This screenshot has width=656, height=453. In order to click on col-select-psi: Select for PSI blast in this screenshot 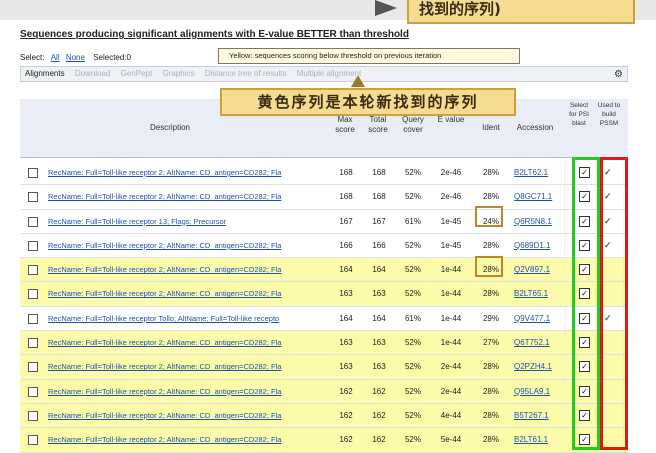, I will do `click(579, 114)`.